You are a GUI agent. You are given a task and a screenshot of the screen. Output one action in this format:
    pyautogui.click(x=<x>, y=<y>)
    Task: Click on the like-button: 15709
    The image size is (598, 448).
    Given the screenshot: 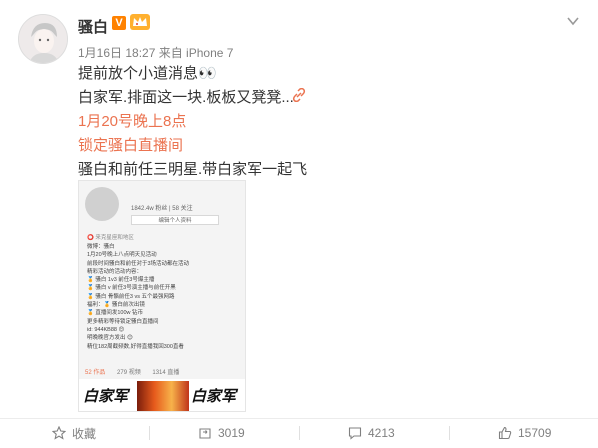 What is the action you would take?
    pyautogui.click(x=524, y=433)
    